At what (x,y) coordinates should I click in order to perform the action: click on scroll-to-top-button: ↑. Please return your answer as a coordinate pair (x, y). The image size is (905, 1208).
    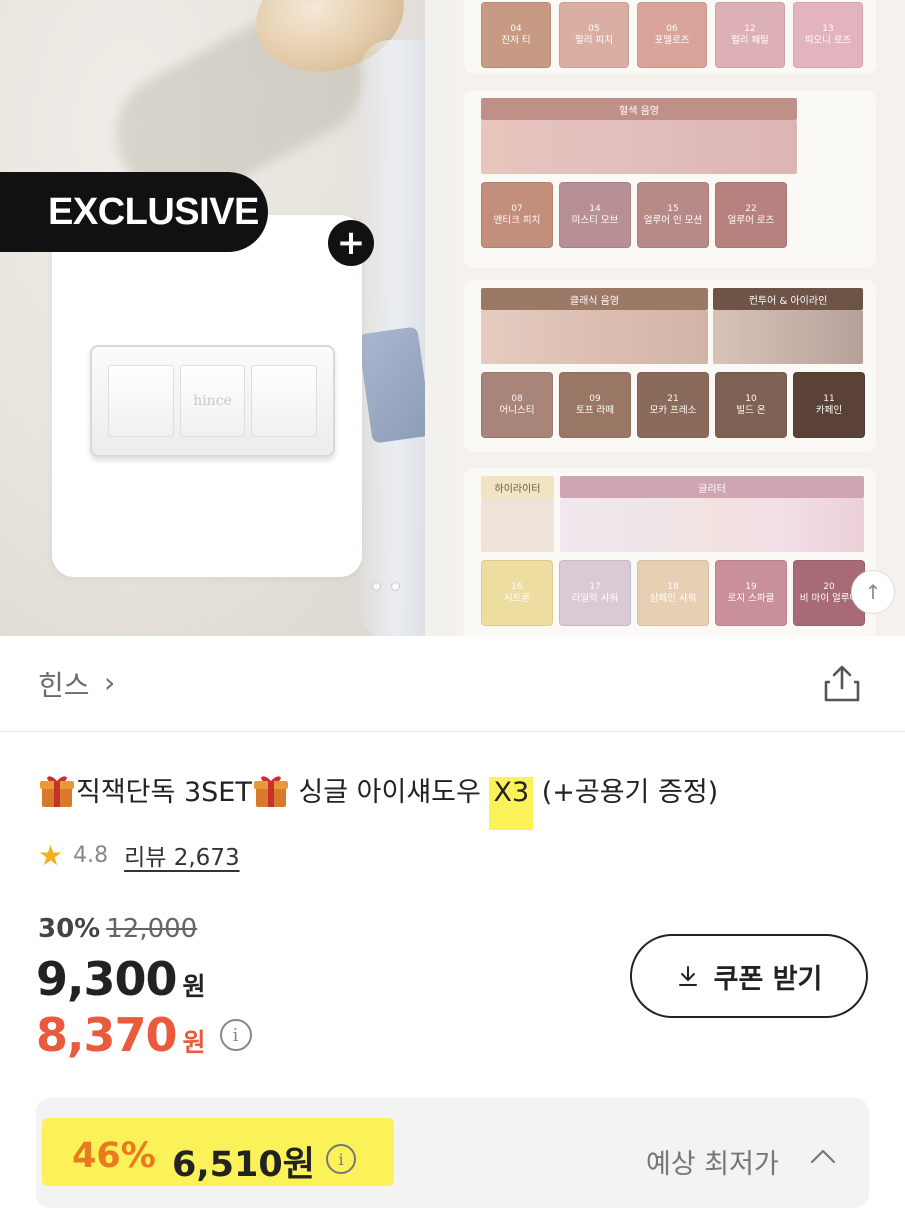
    Looking at the image, I should click on (873, 592).